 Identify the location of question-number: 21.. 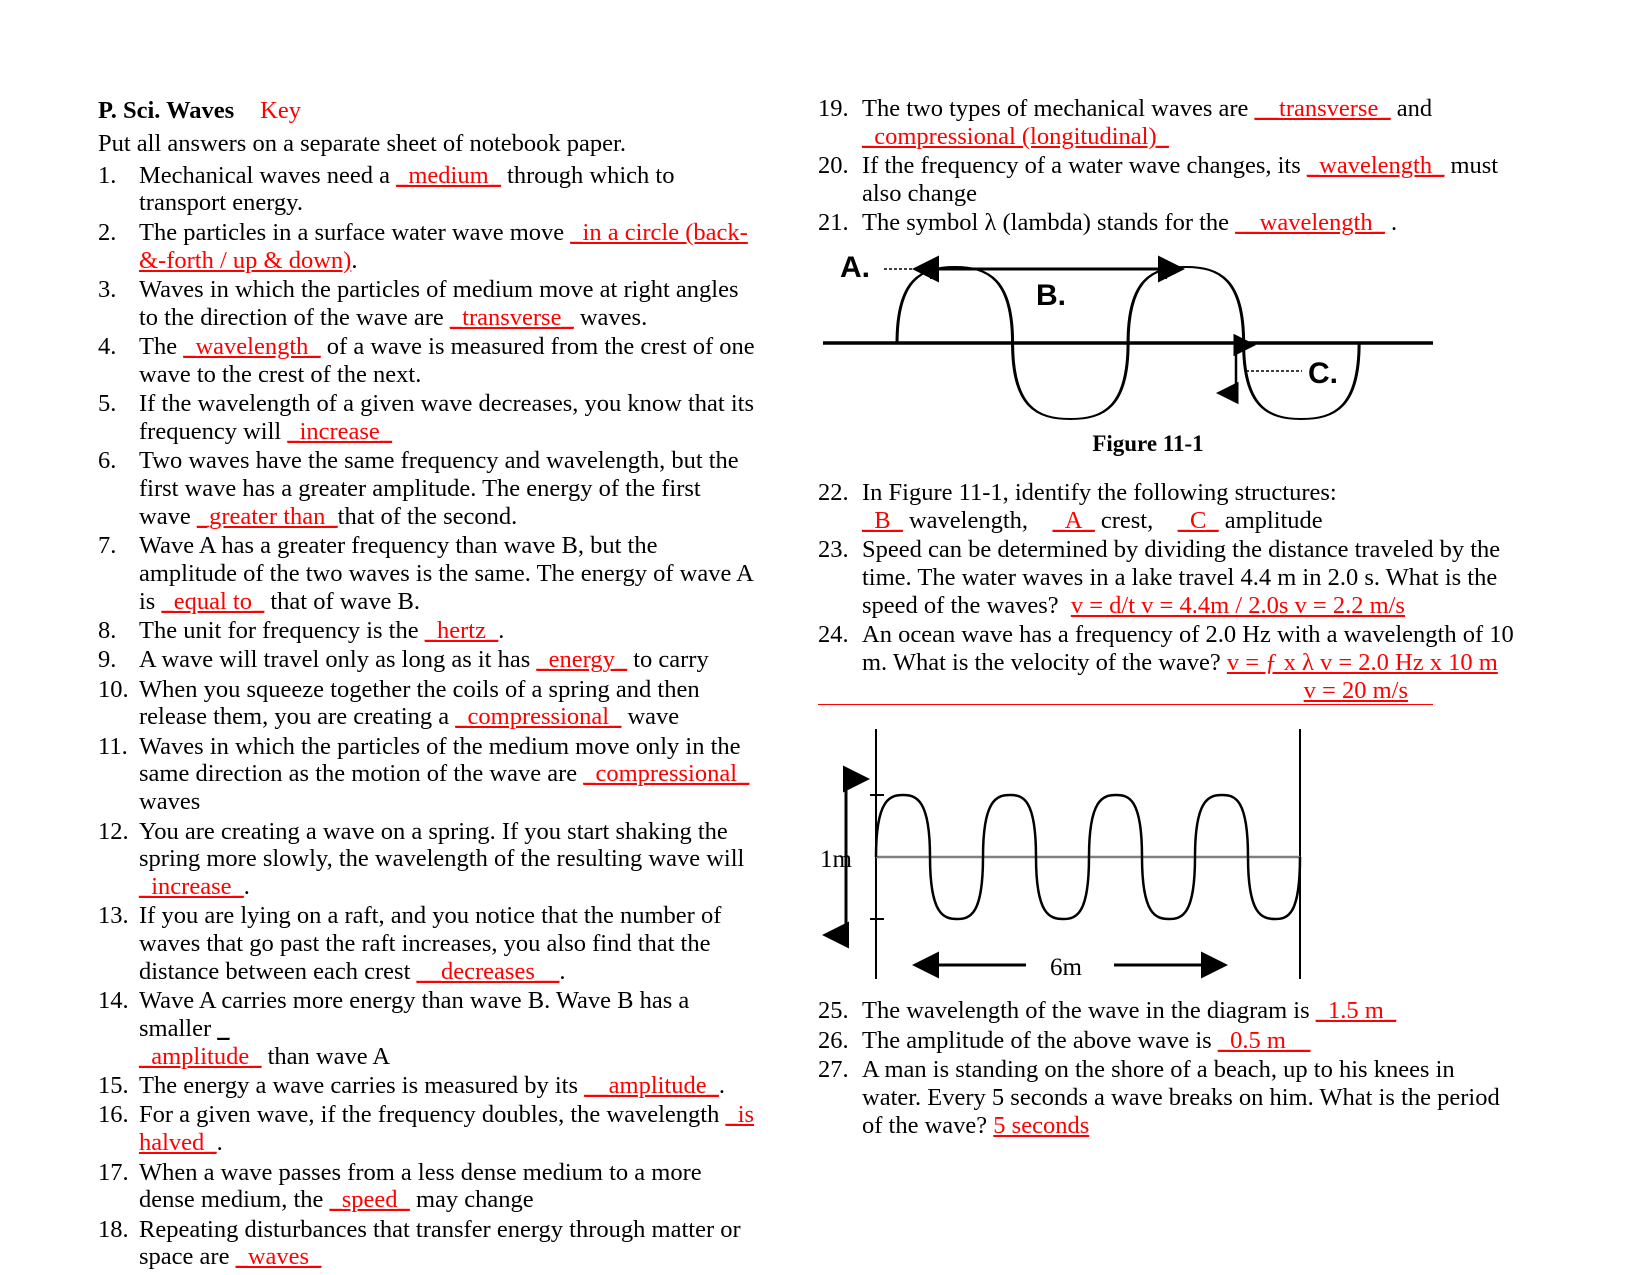
(833, 223).